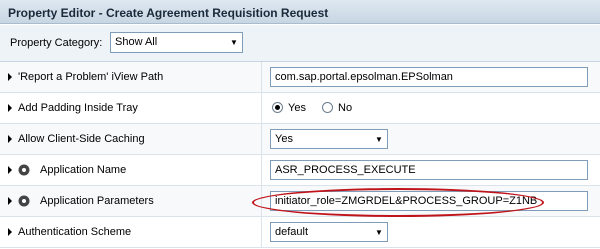 Image resolution: width=600 pixels, height=249 pixels. I want to click on client-caching-select: Yes ▼, so click(329, 139).